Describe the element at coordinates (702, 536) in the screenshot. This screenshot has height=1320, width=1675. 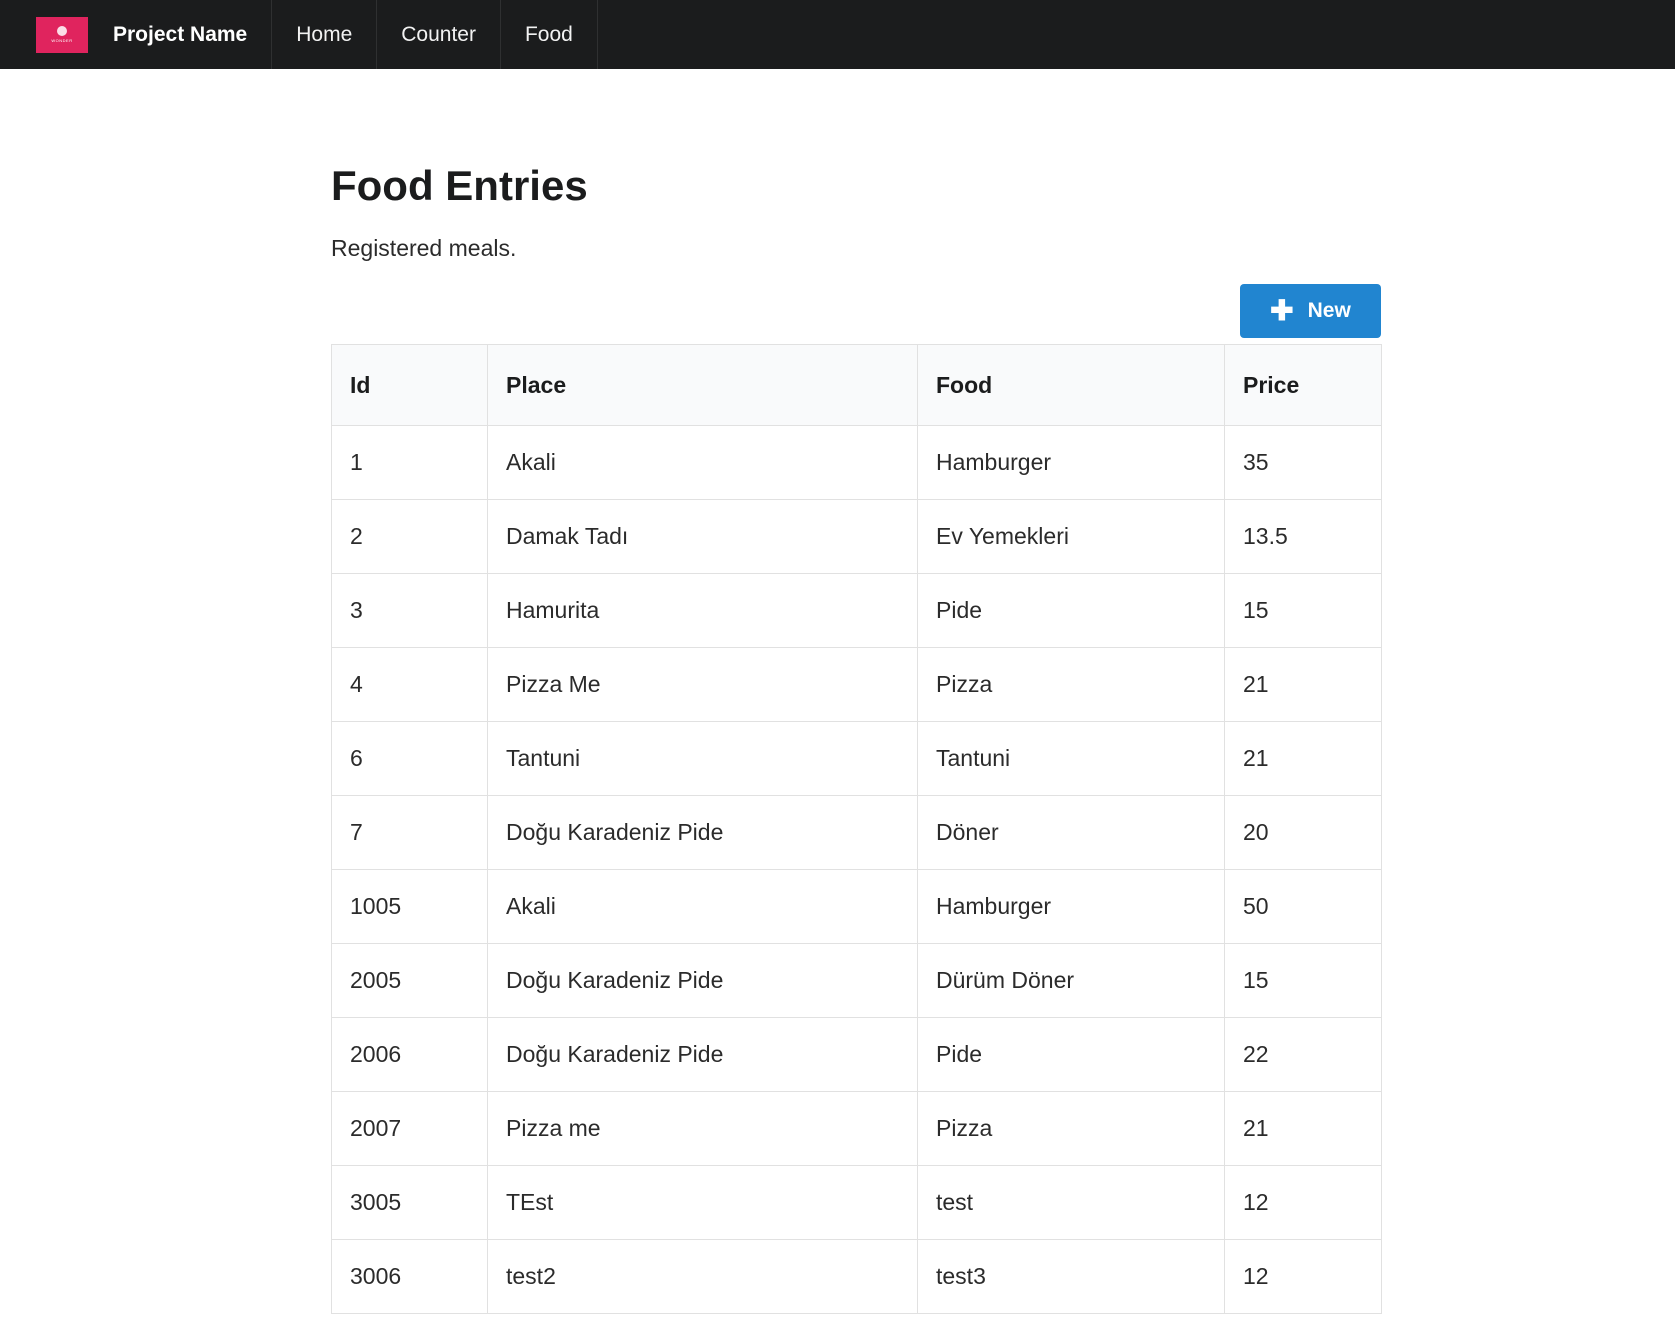
I see `cell-place: Damak Tadı` at that location.